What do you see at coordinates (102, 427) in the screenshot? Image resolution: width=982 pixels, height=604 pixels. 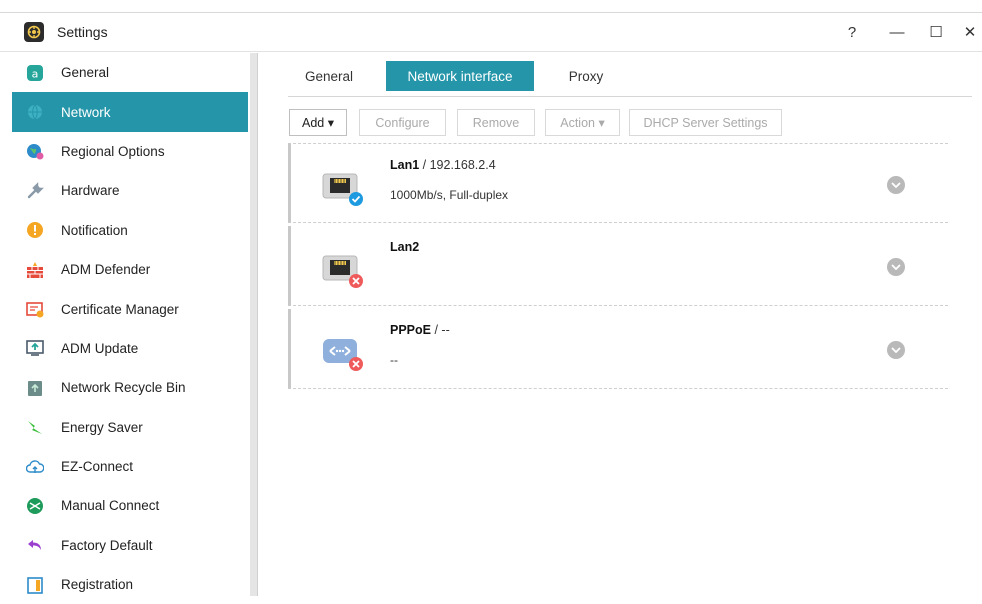 I see `sidebar-item-label: Energy Saver` at bounding box center [102, 427].